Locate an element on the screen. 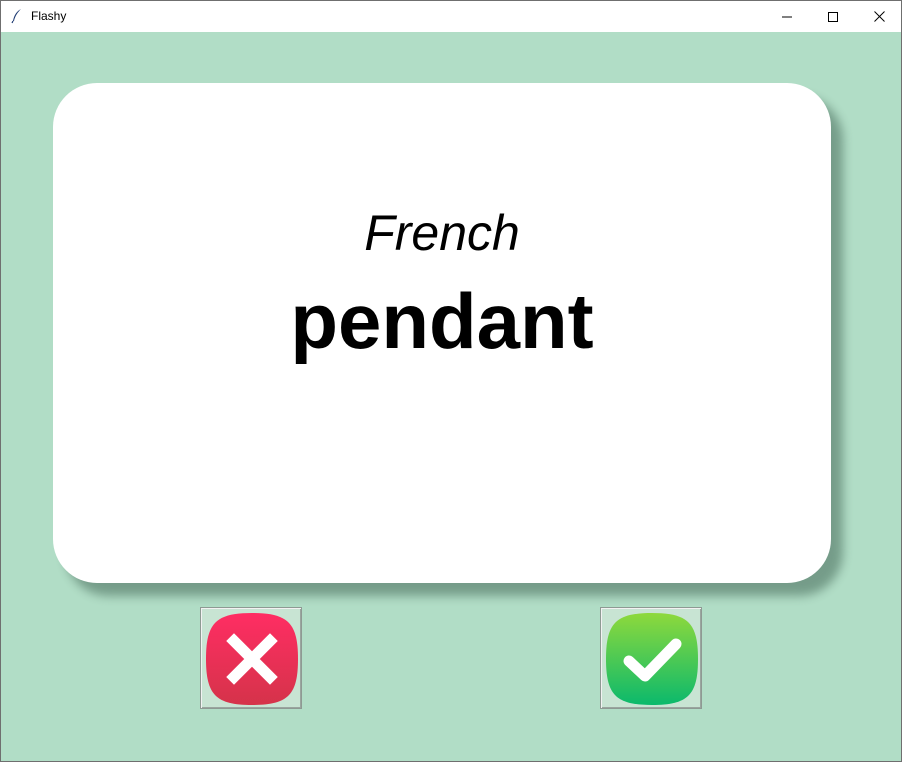 The image size is (902, 762). maximize-button is located at coordinates (833, 16).